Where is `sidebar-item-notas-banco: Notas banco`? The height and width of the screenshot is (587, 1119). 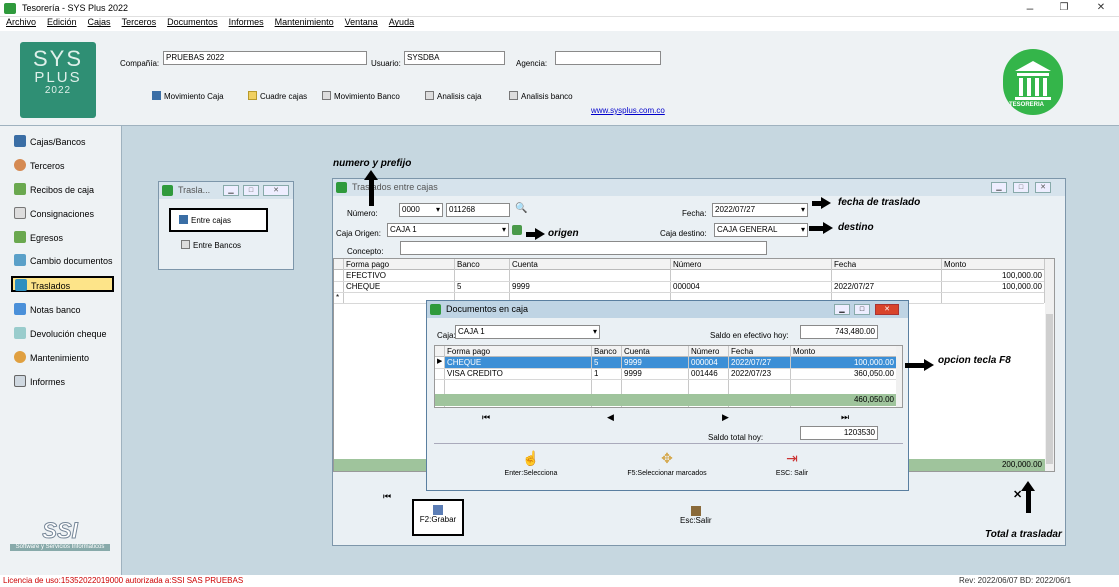
sidebar-item-notas-banco: Notas banco is located at coordinates (47, 310).